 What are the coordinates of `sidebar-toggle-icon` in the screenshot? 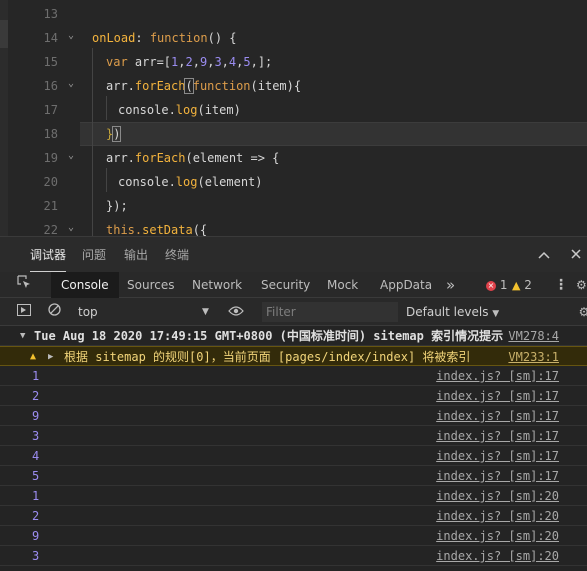 It's located at (24, 312).